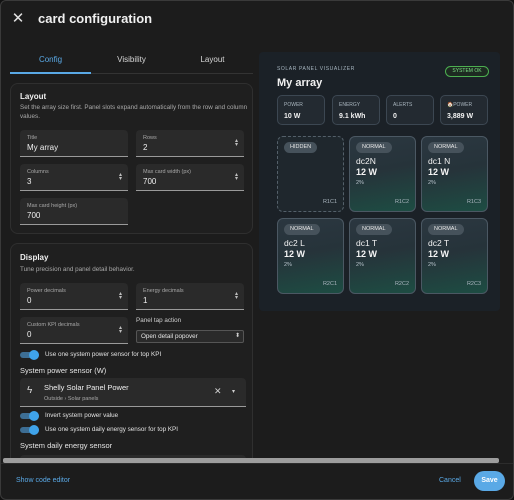 The image size is (514, 500). I want to click on clear-icon: ✕, so click(218, 391).